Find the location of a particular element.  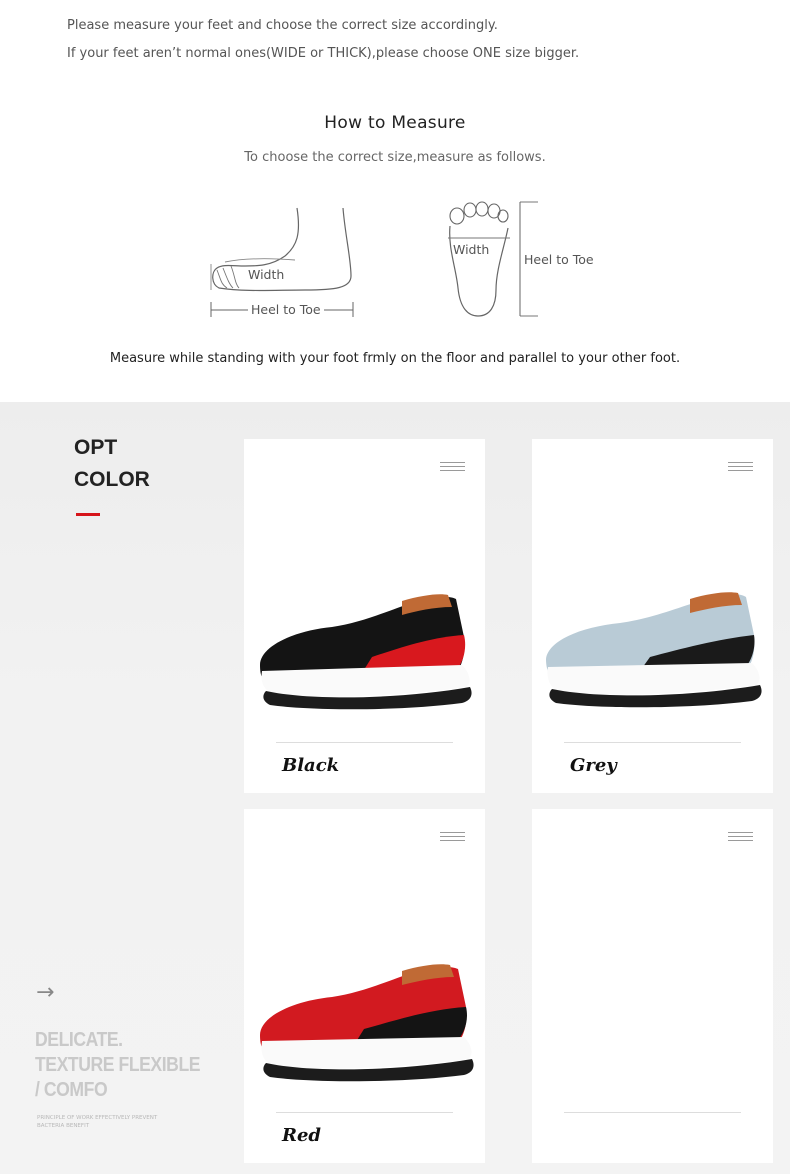

tagline-line3: / COMFO is located at coordinates (71, 1090).